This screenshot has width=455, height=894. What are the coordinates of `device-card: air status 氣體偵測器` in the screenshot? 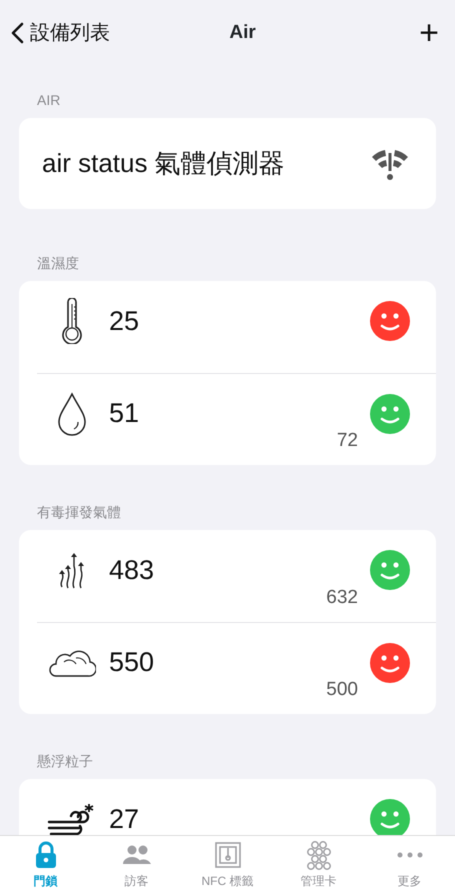 It's located at (227, 163).